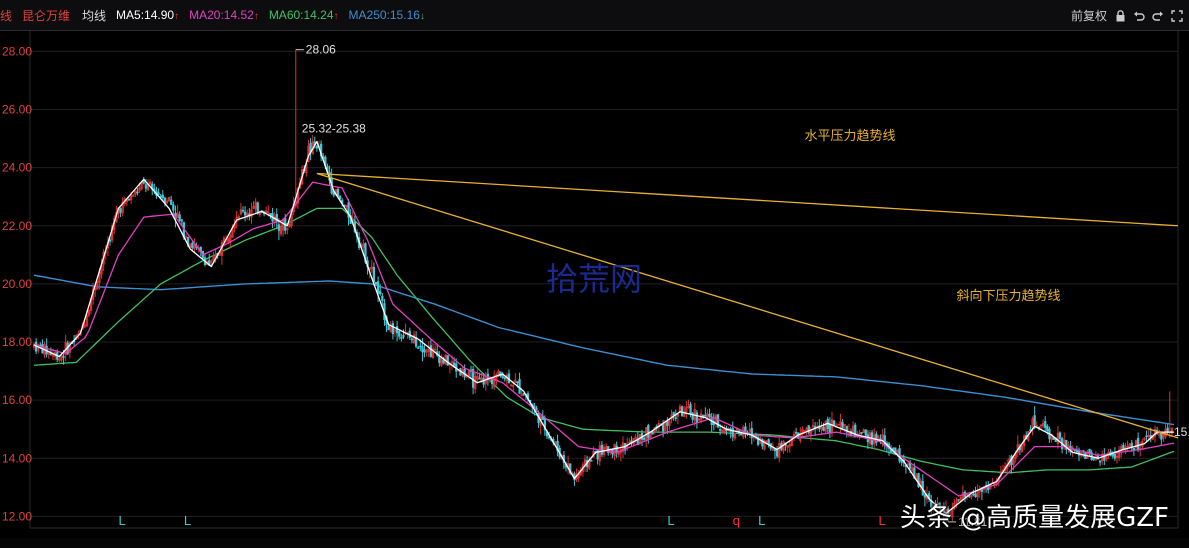 This screenshot has height=548, width=1189. I want to click on y-tick-label: 20.00, so click(17, 284).